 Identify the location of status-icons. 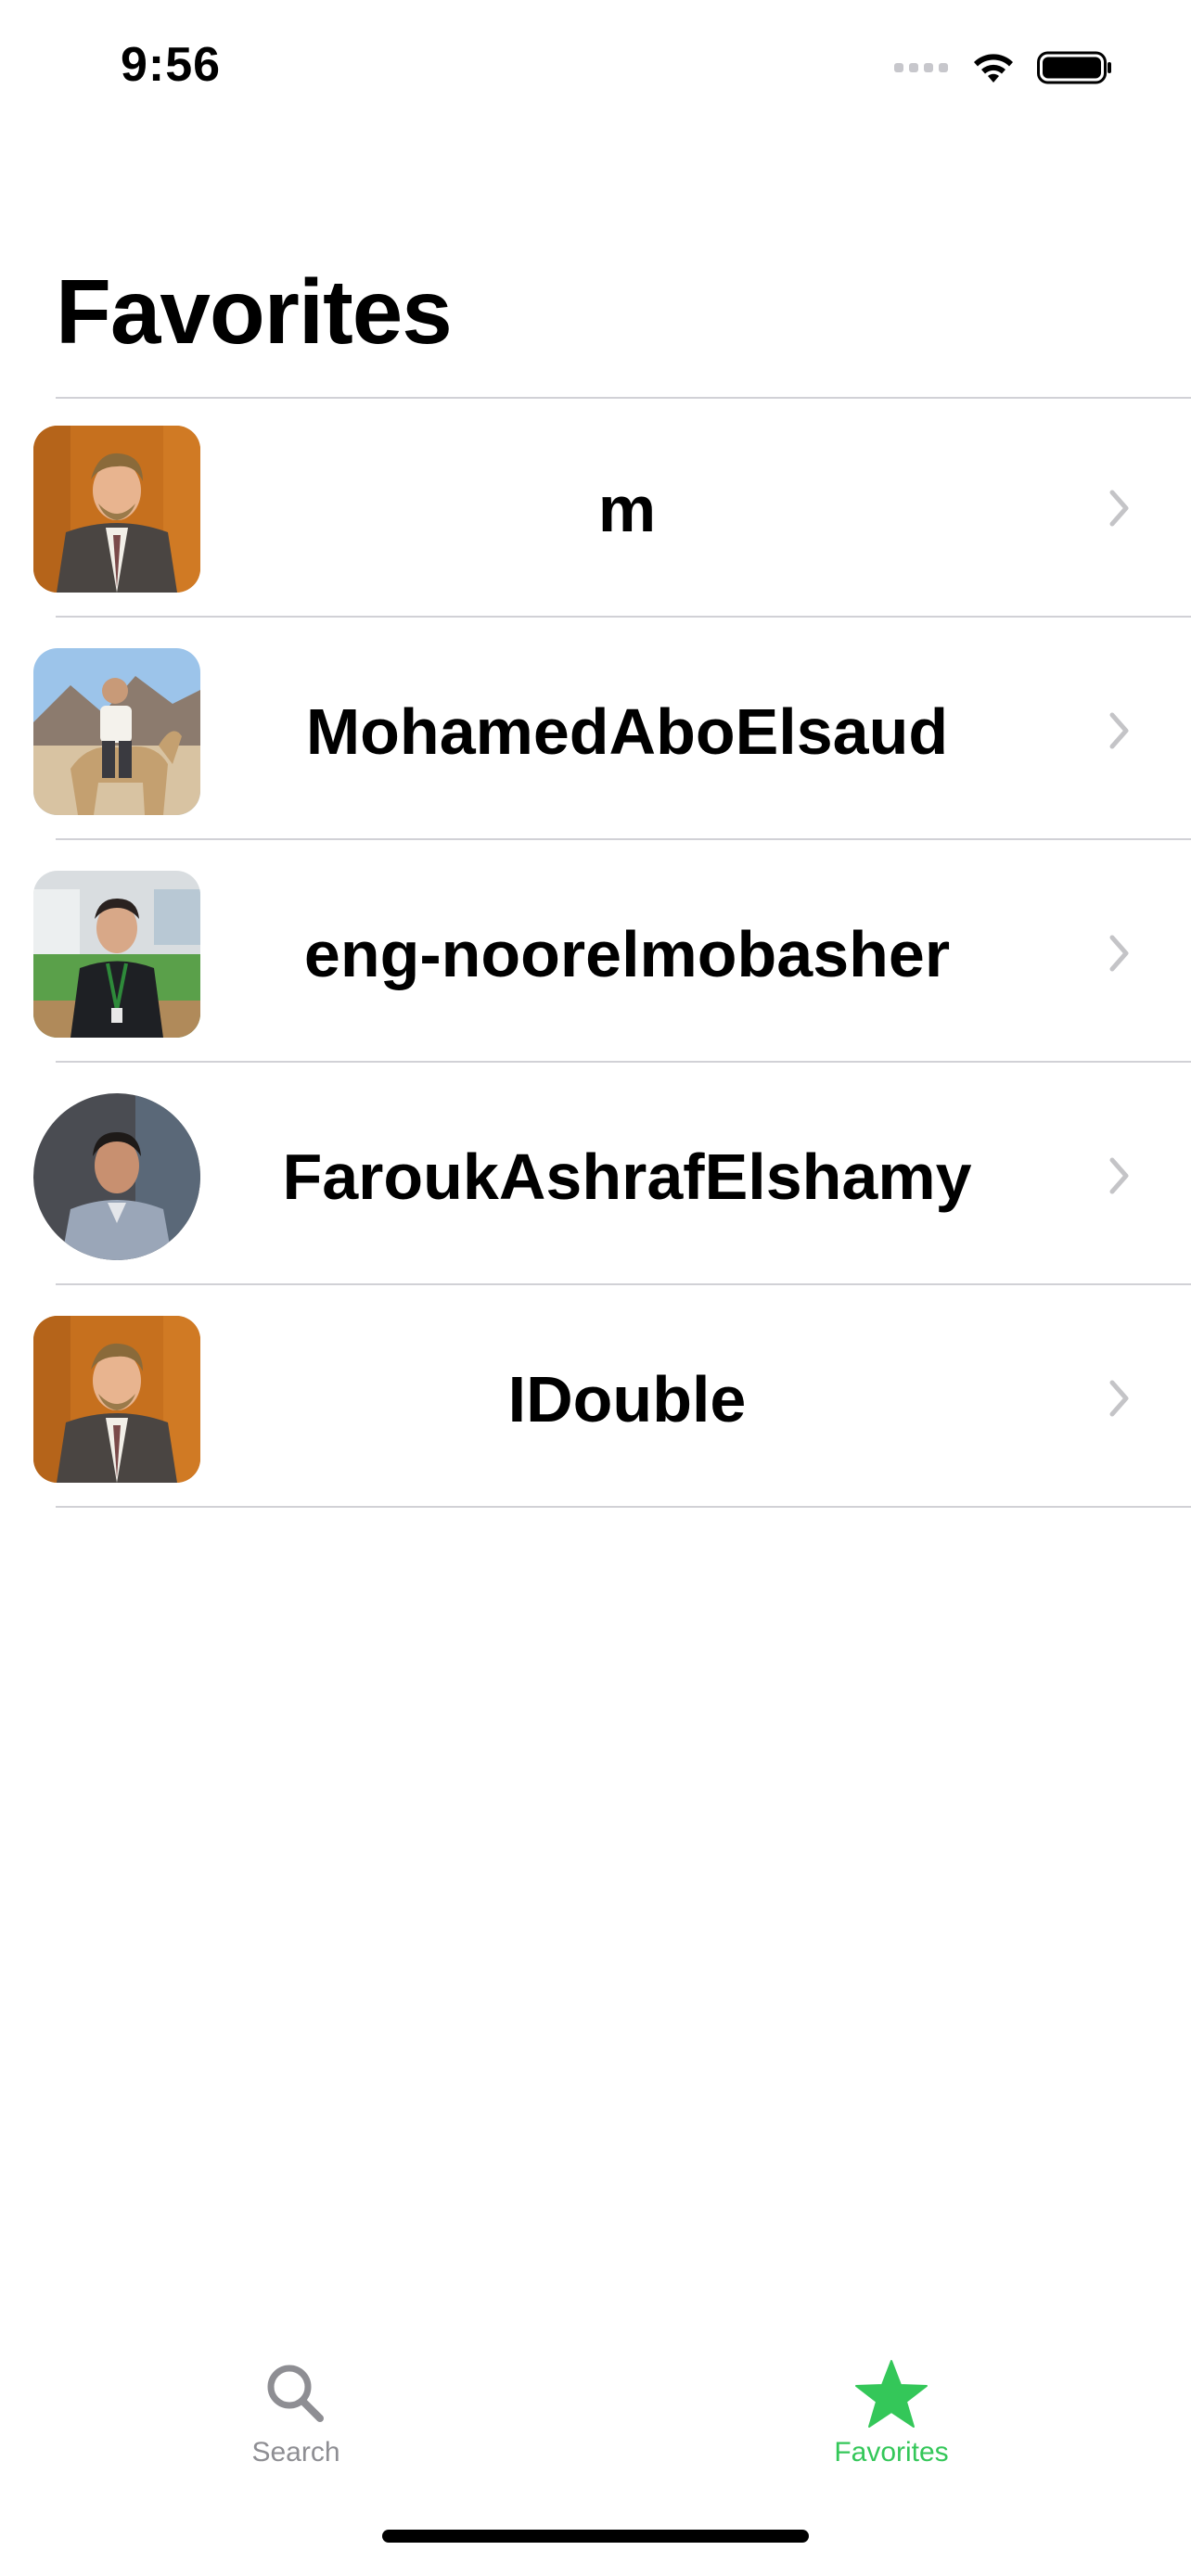
(1003, 68).